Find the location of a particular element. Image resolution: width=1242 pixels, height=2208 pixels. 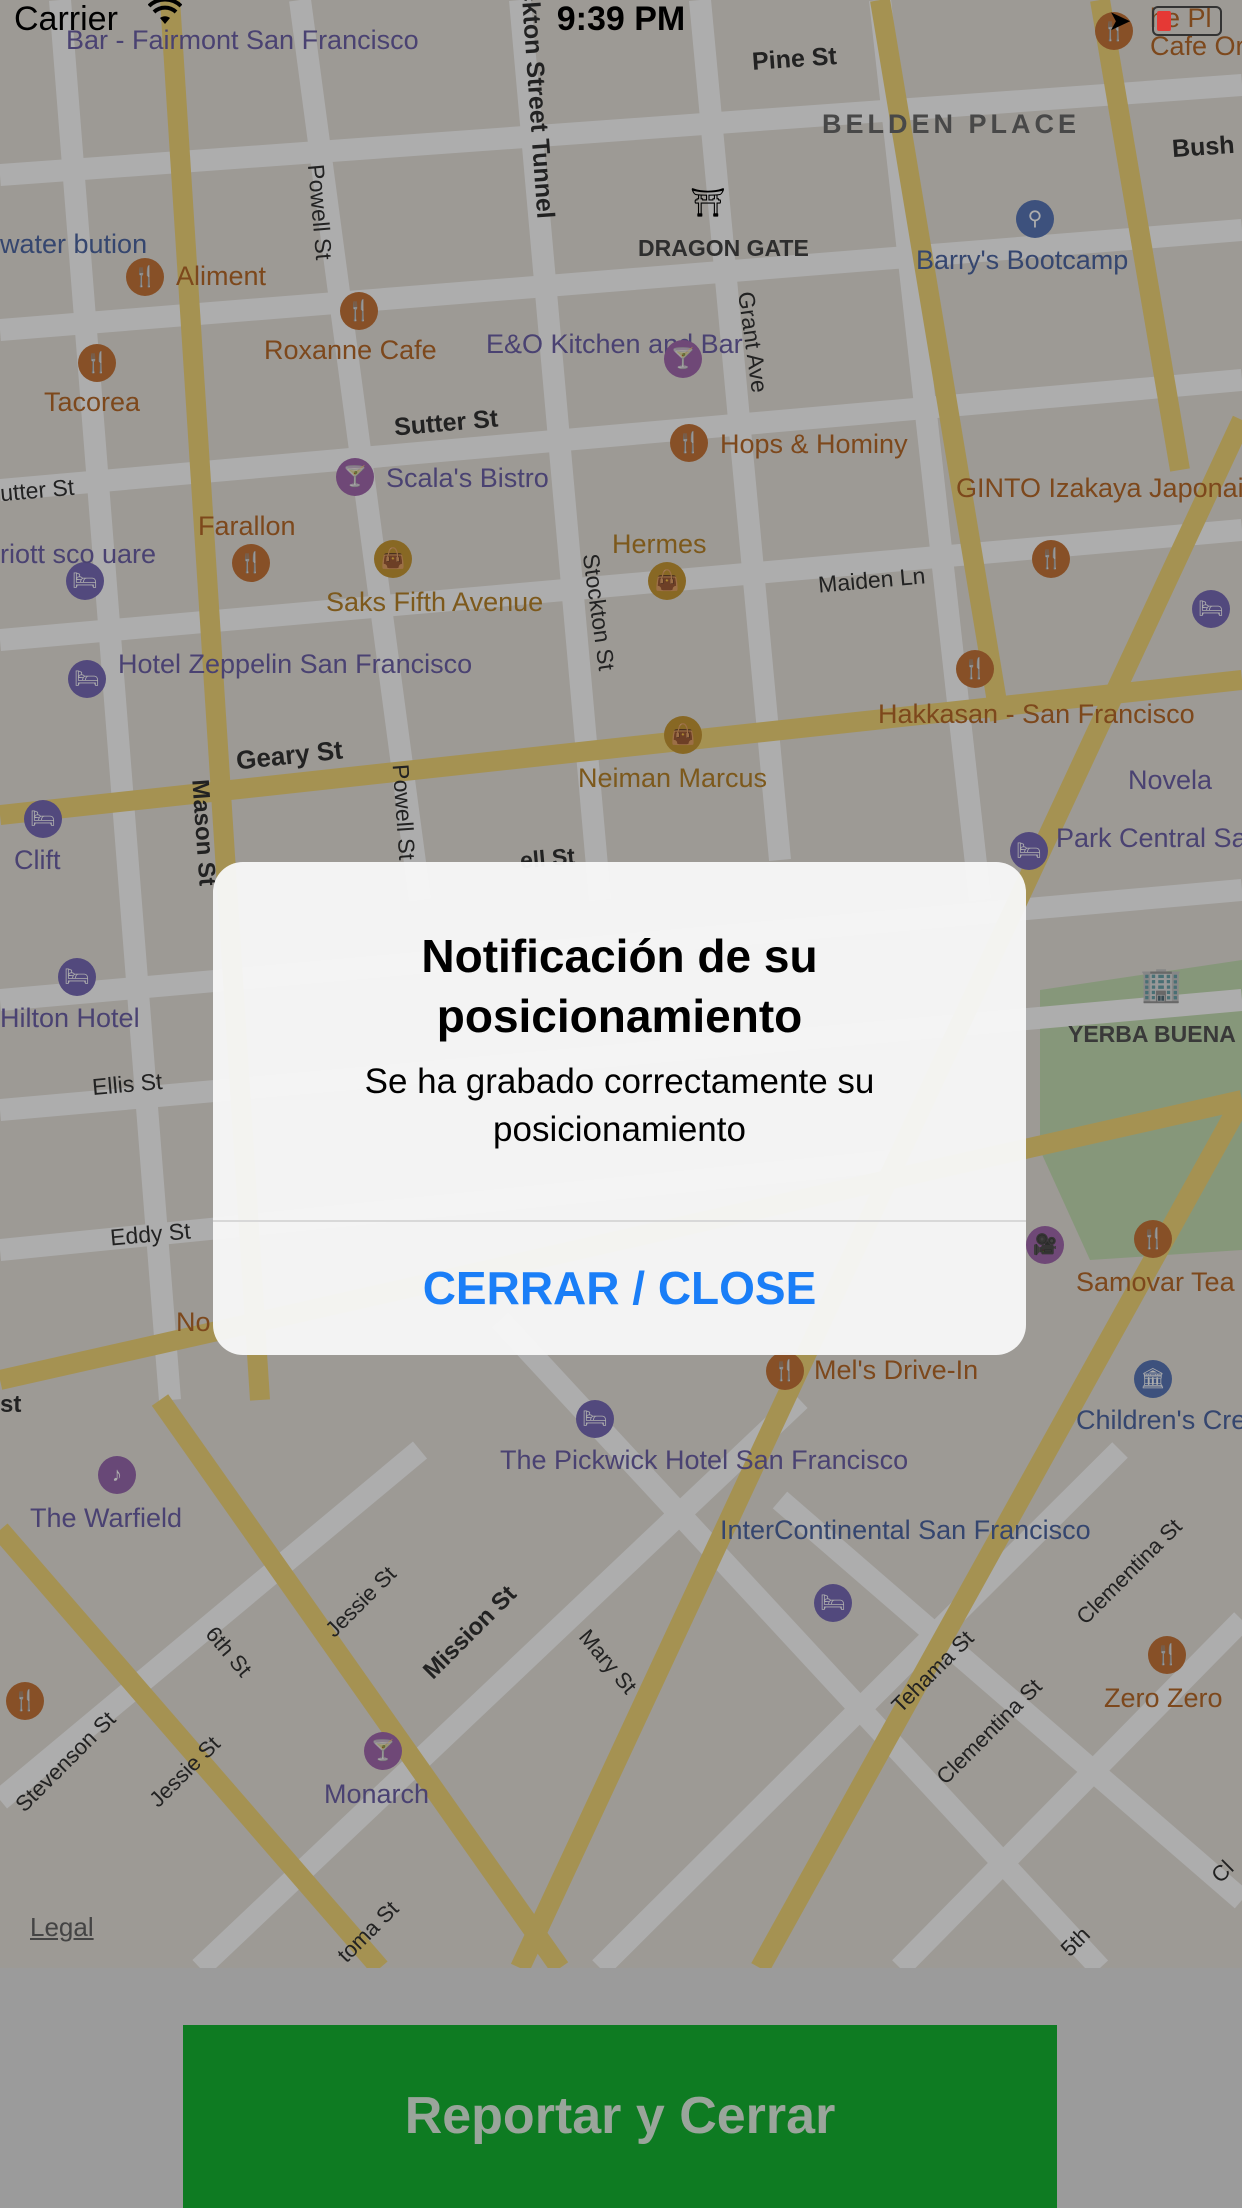

alert-title: Notificación de su posicionamiento is located at coordinates (619, 986).